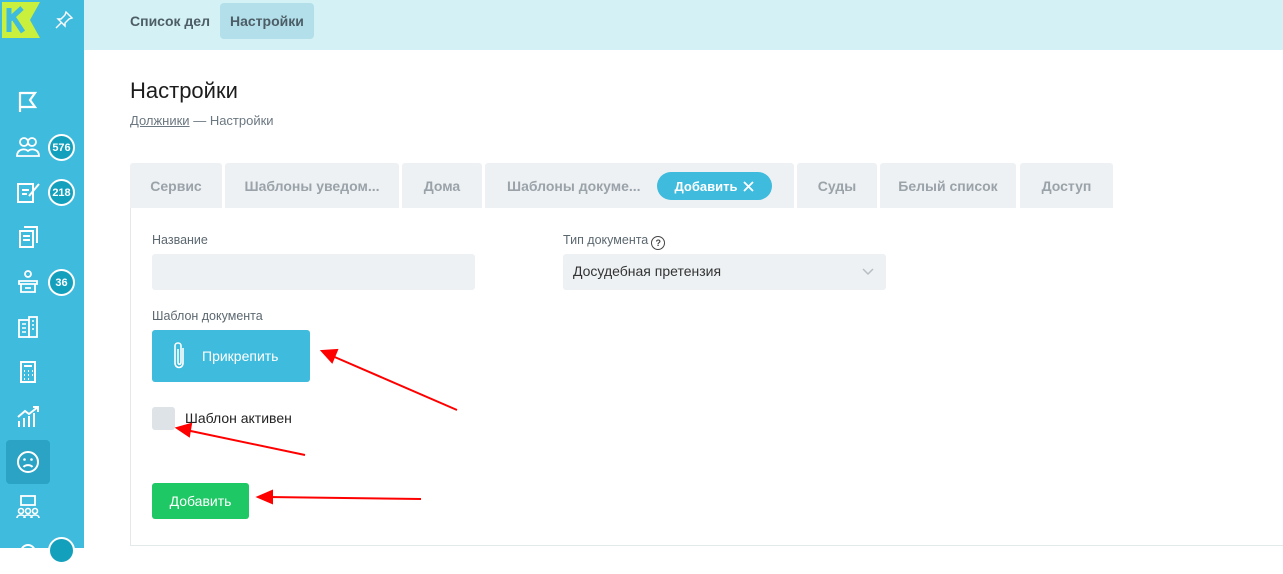 This screenshot has height=574, width=1283. I want to click on tab-courts: Суды, so click(837, 185).